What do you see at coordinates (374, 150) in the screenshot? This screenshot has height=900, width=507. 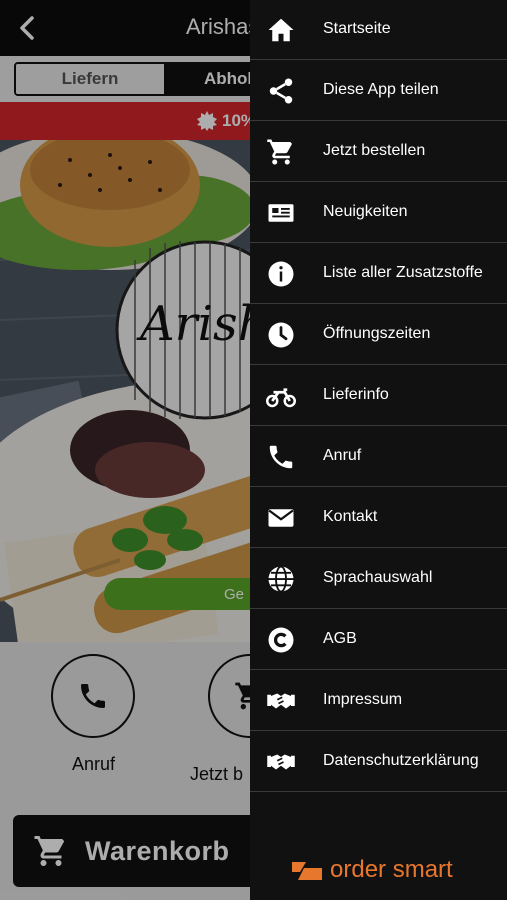 I see `menu-item-label: Jetzt bestellen` at bounding box center [374, 150].